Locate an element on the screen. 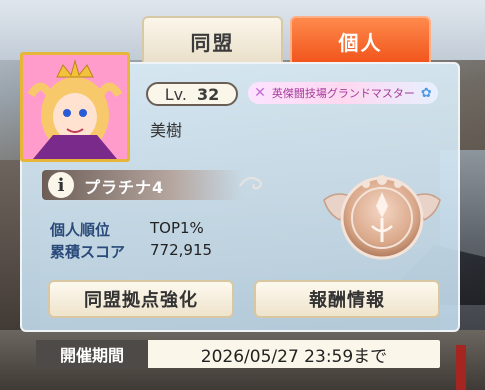  alliance-strengthen-button: 同盟拠点強化 is located at coordinates (141, 299).